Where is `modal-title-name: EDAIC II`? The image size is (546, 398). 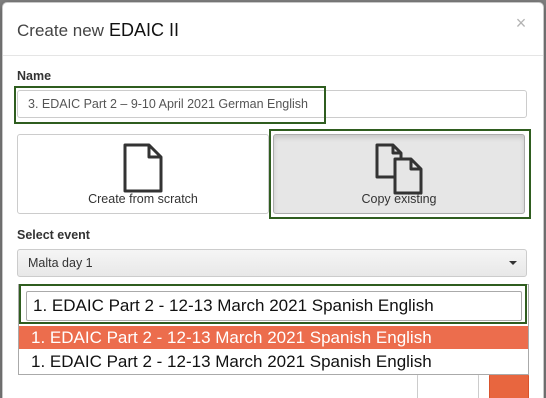 modal-title-name: EDAIC II is located at coordinates (143, 30).